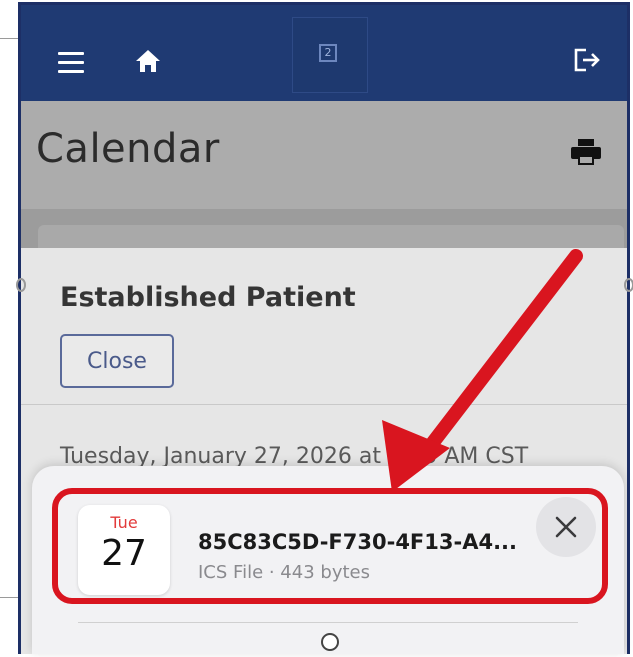 This screenshot has height=657, width=633. Describe the element at coordinates (330, 642) in the screenshot. I see `sheet-handle` at that location.